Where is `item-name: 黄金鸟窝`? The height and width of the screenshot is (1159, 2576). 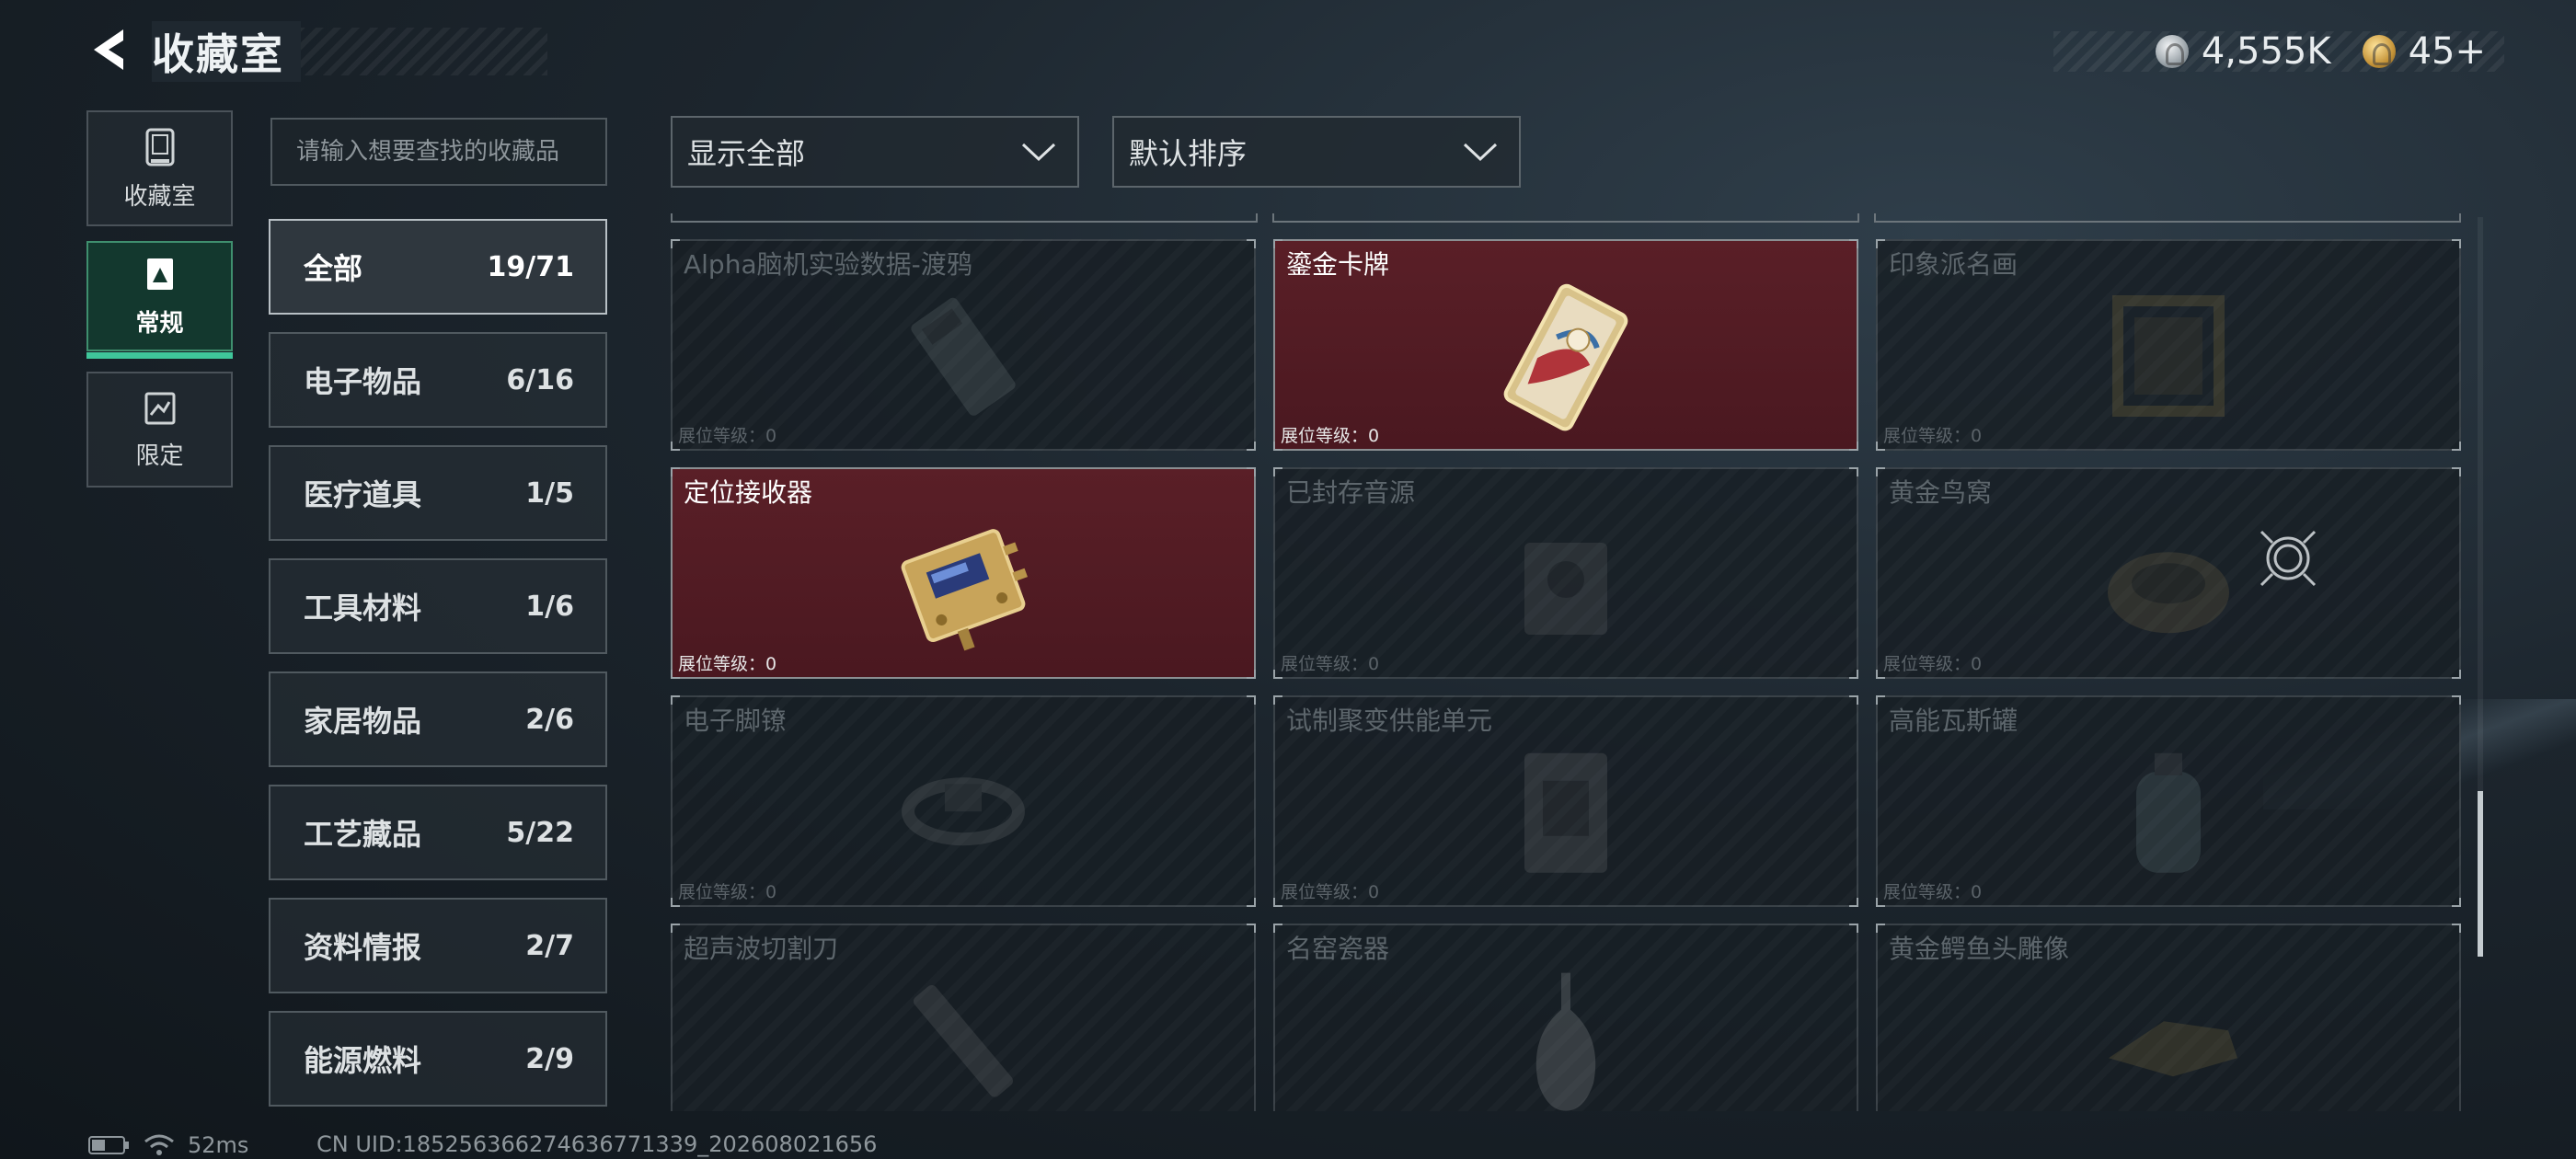 item-name: 黄金鸟窝 is located at coordinates (1941, 492).